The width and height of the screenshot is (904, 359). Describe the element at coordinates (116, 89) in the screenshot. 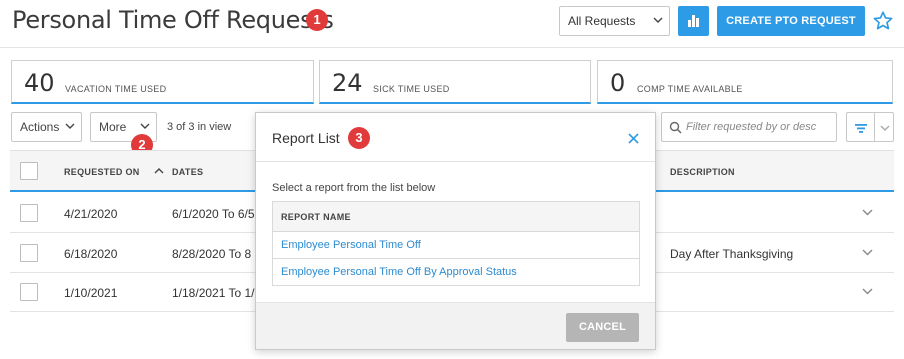

I see `stat-label: VACATION TIME USED` at that location.